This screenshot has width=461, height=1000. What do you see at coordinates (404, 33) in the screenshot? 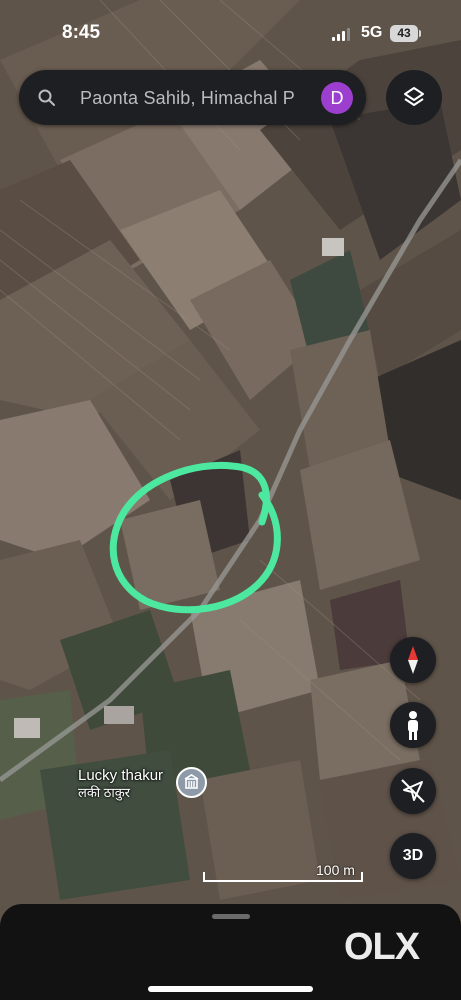
I see `battery-icon: 43` at bounding box center [404, 33].